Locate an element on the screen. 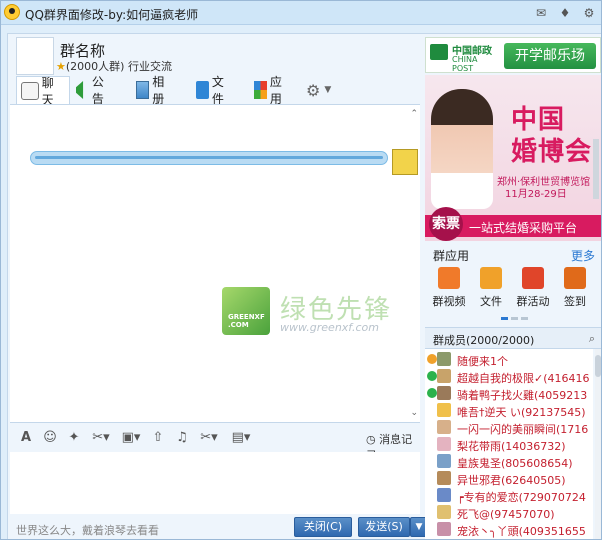 Image resolution: width=602 pixels, height=540 pixels. list-item: 宠㳖丶╮丫頭(409351655 is located at coordinates (509, 529).